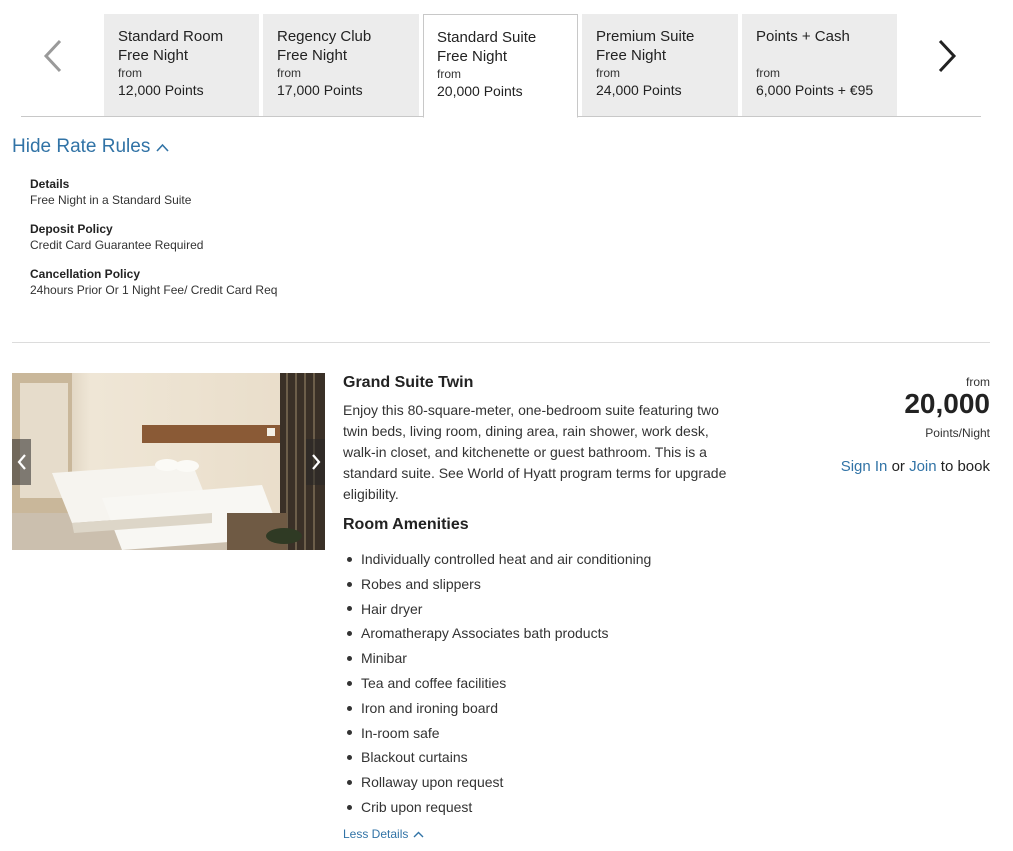  Describe the element at coordinates (434, 682) in the screenshot. I see `amenity-label: Tea and coffee facilities` at that location.